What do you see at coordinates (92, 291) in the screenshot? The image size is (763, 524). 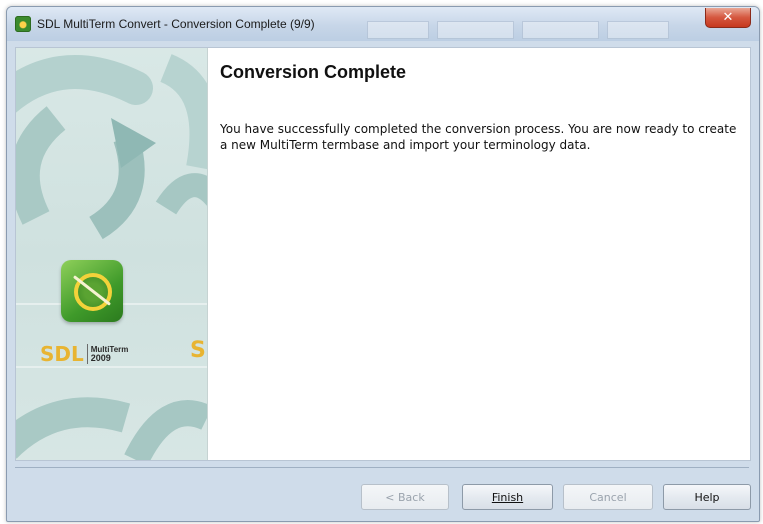 I see `multiterm-logo-icon` at bounding box center [92, 291].